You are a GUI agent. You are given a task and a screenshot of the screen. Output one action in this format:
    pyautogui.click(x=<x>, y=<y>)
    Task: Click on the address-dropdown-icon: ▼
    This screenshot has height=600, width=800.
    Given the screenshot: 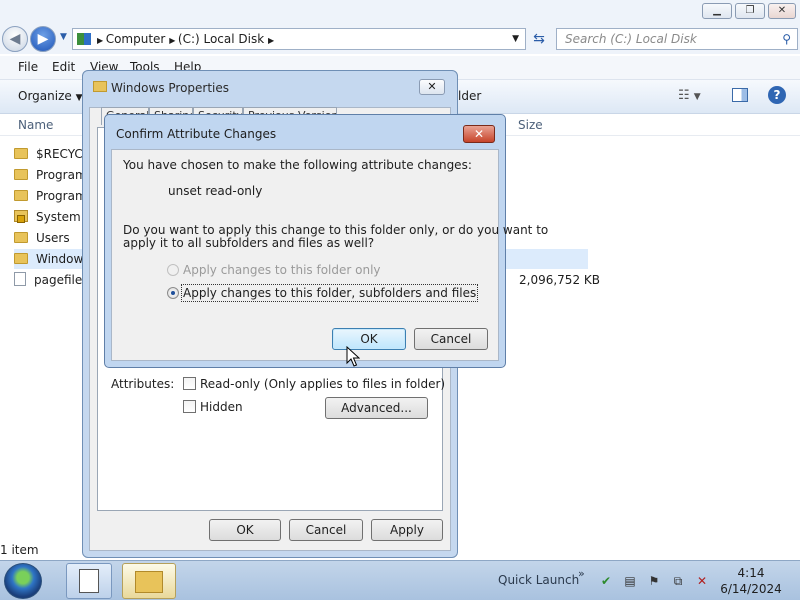 What is the action you would take?
    pyautogui.click(x=515, y=39)
    